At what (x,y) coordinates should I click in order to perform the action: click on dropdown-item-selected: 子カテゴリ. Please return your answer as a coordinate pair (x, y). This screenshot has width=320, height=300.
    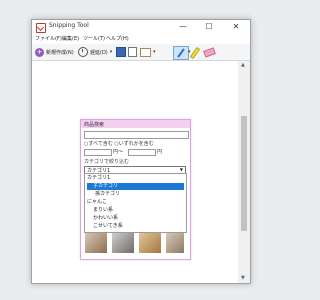
    Looking at the image, I should click on (135, 186).